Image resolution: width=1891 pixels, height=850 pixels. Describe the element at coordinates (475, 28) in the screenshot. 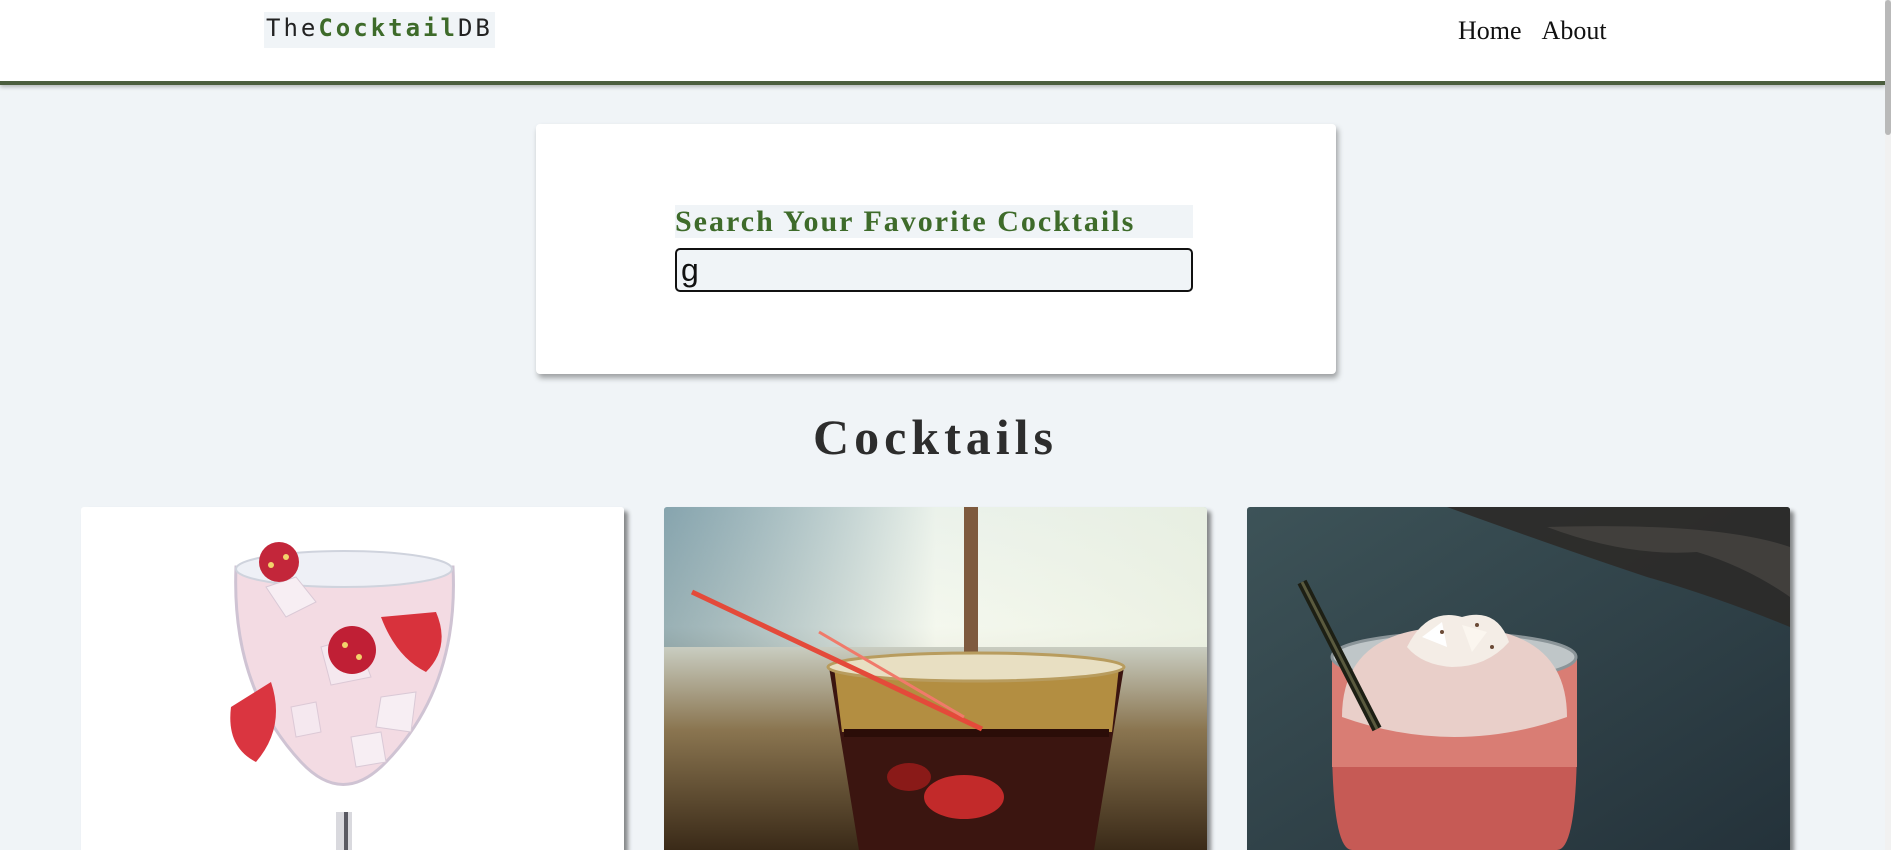

I see `logo-suffix: DB` at that location.